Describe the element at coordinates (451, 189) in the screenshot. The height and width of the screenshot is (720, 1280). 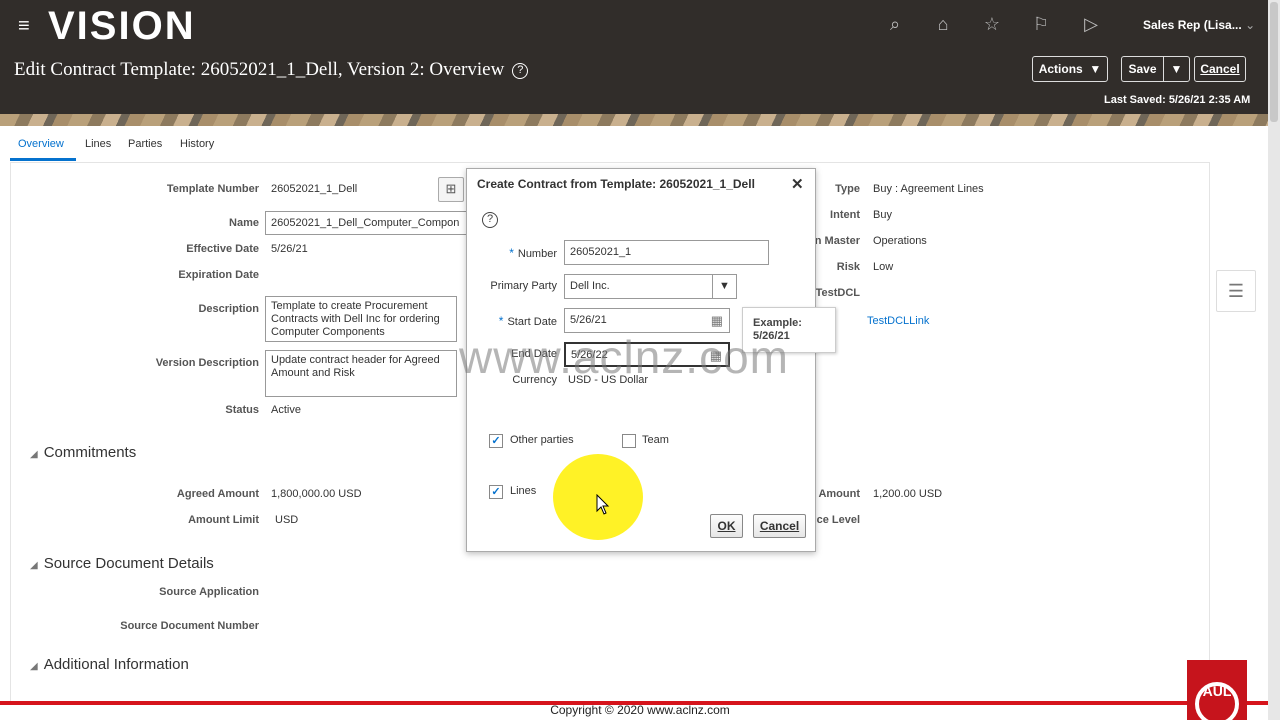
I see `hierarchy-icon: ⊞` at that location.